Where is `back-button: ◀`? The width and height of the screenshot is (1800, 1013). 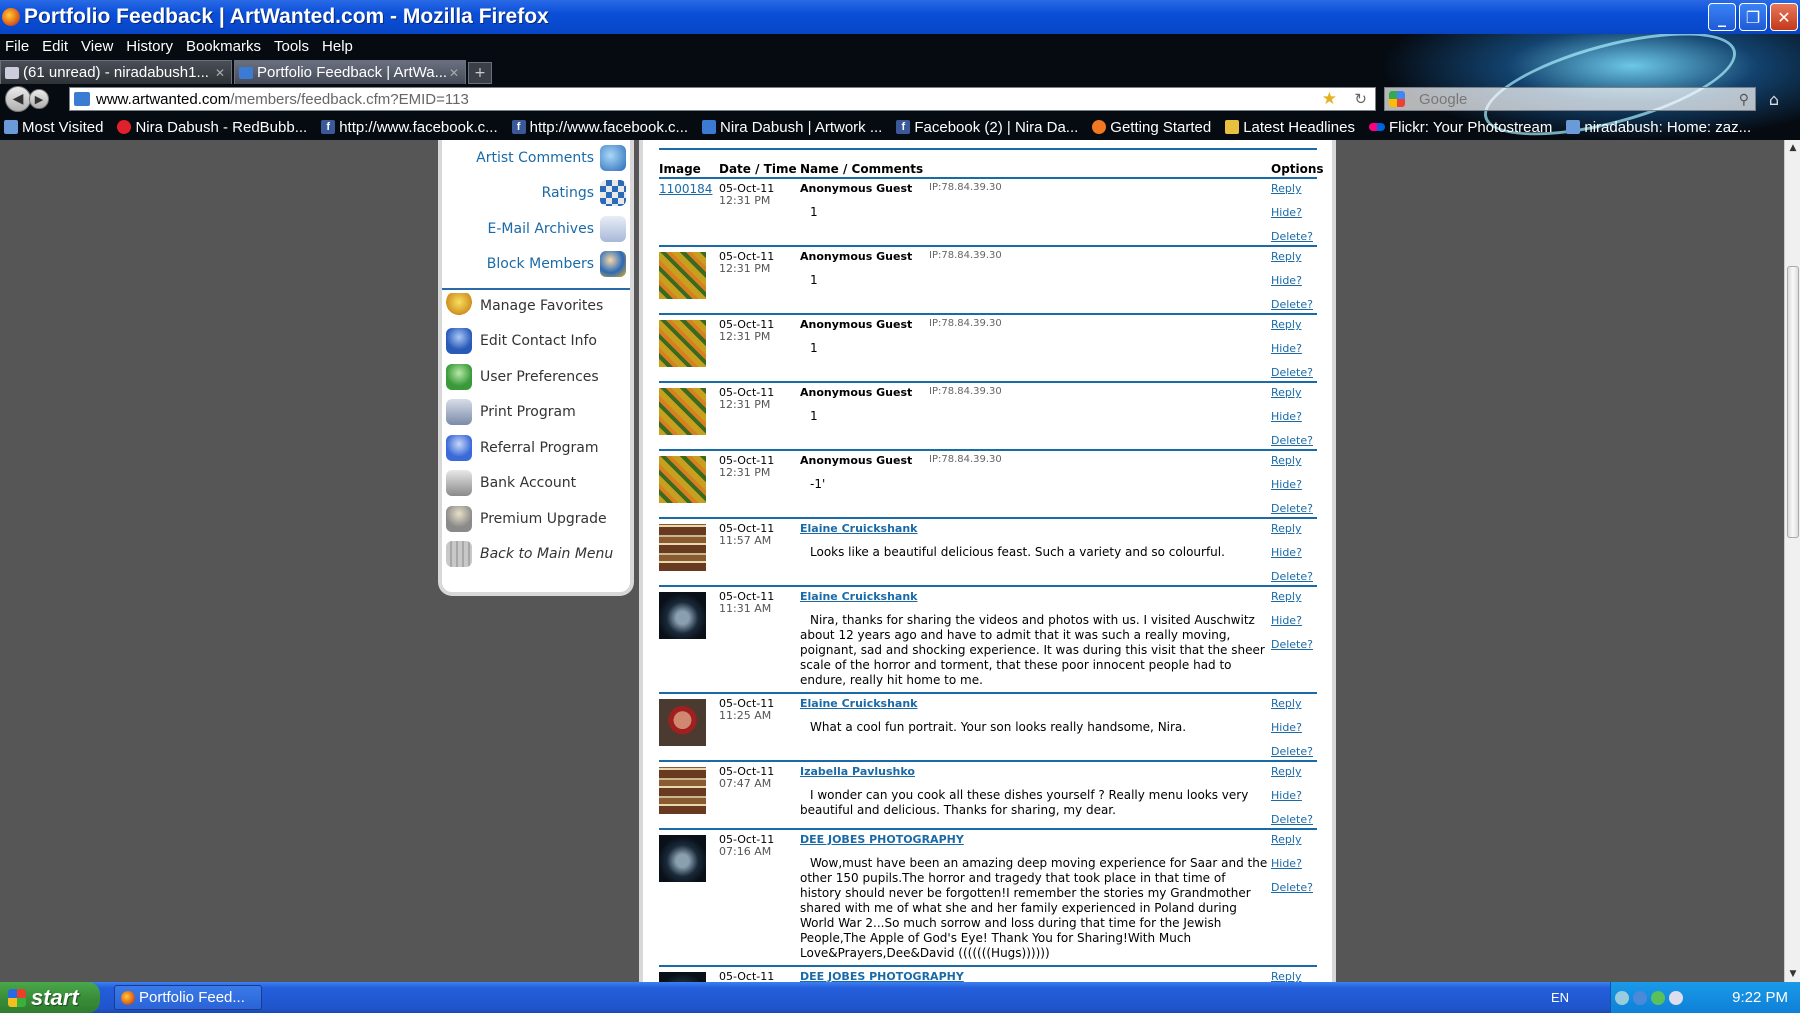 back-button: ◀ is located at coordinates (18, 99).